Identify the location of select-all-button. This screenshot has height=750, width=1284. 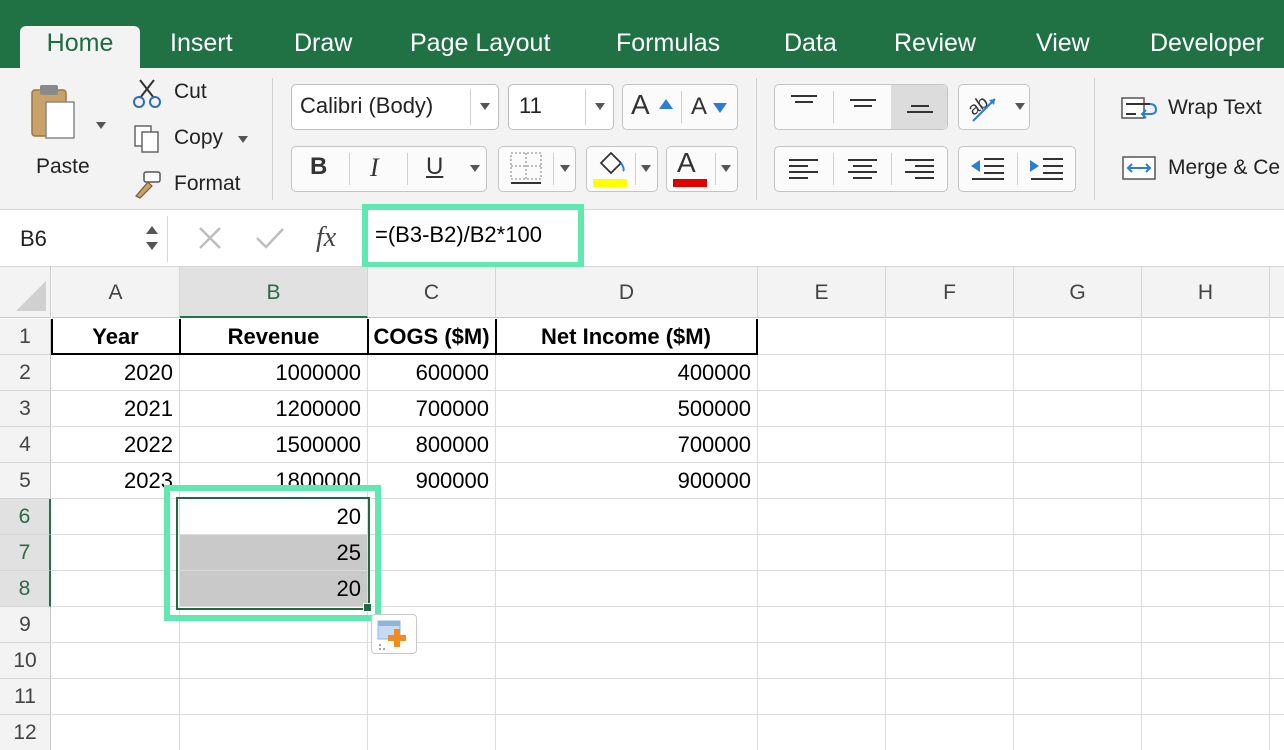
(25, 292).